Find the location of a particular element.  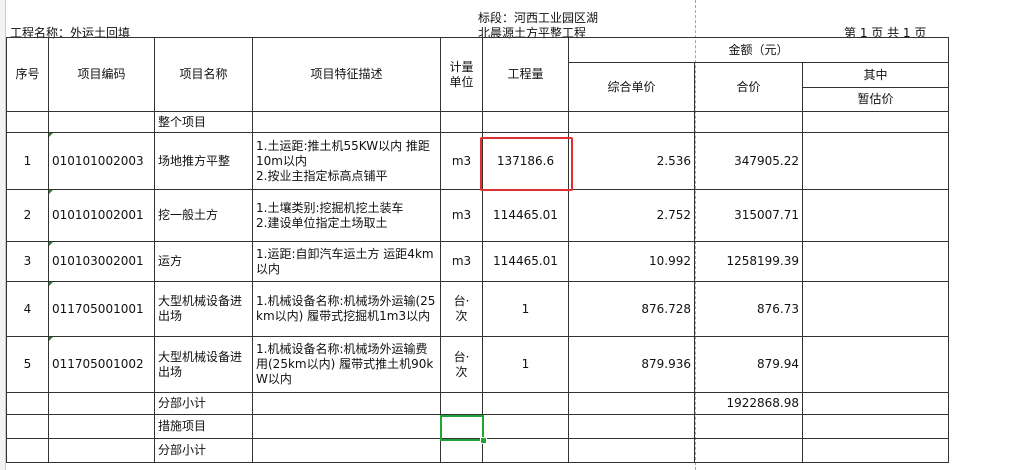

unit-price-cell: 2.536 is located at coordinates (631, 161).